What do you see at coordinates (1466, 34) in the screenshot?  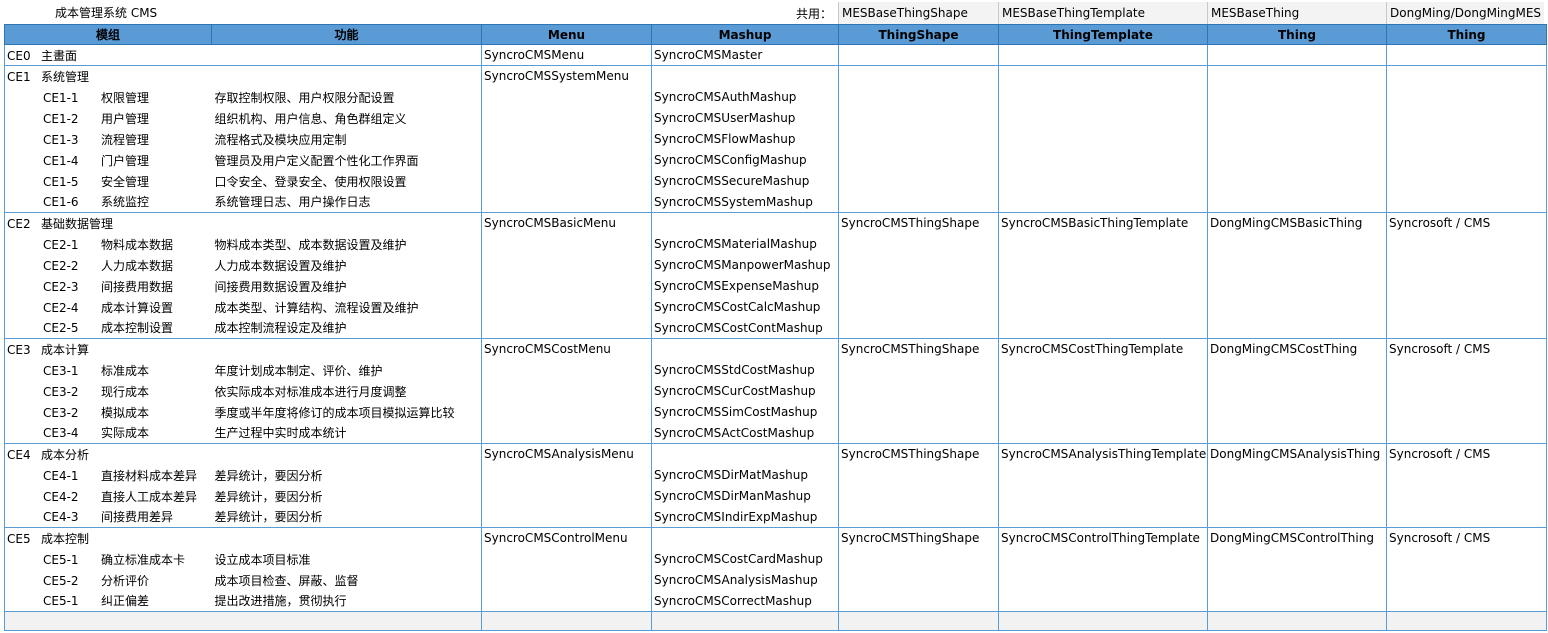 I see `header-thing-project: Thing` at bounding box center [1466, 34].